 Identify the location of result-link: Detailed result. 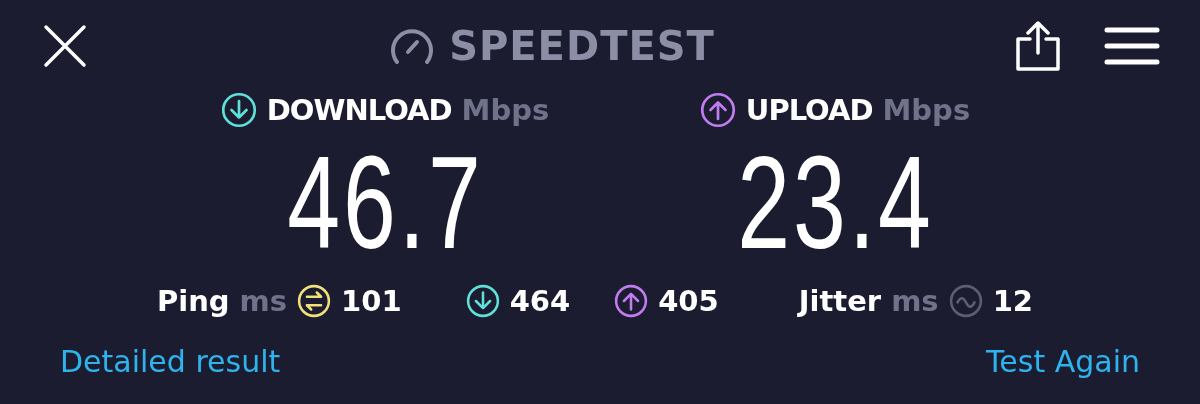
(170, 361).